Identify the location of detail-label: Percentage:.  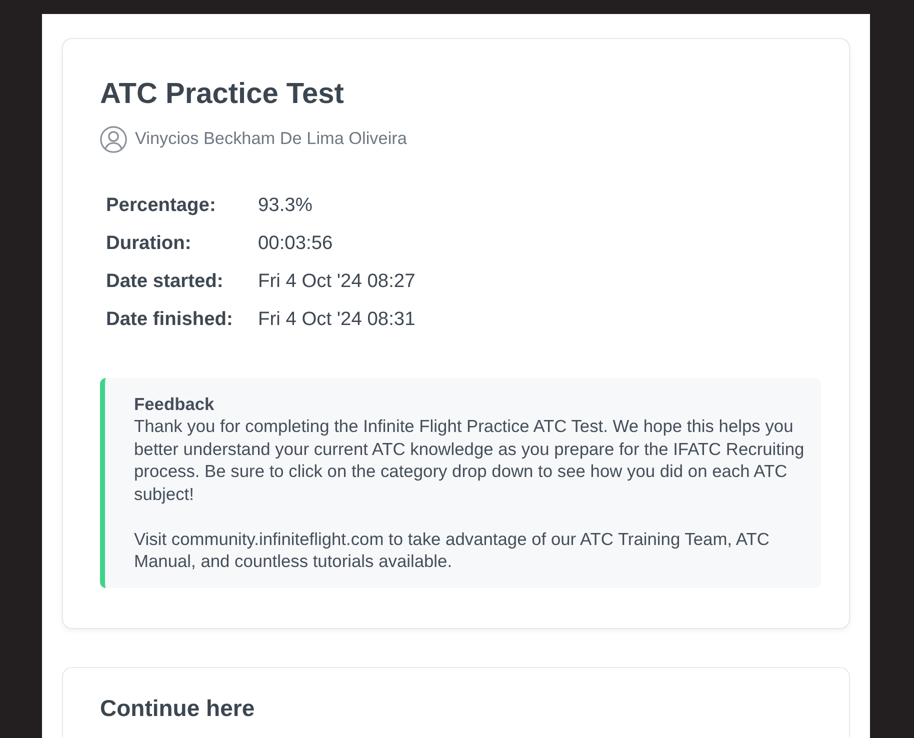
(161, 206).